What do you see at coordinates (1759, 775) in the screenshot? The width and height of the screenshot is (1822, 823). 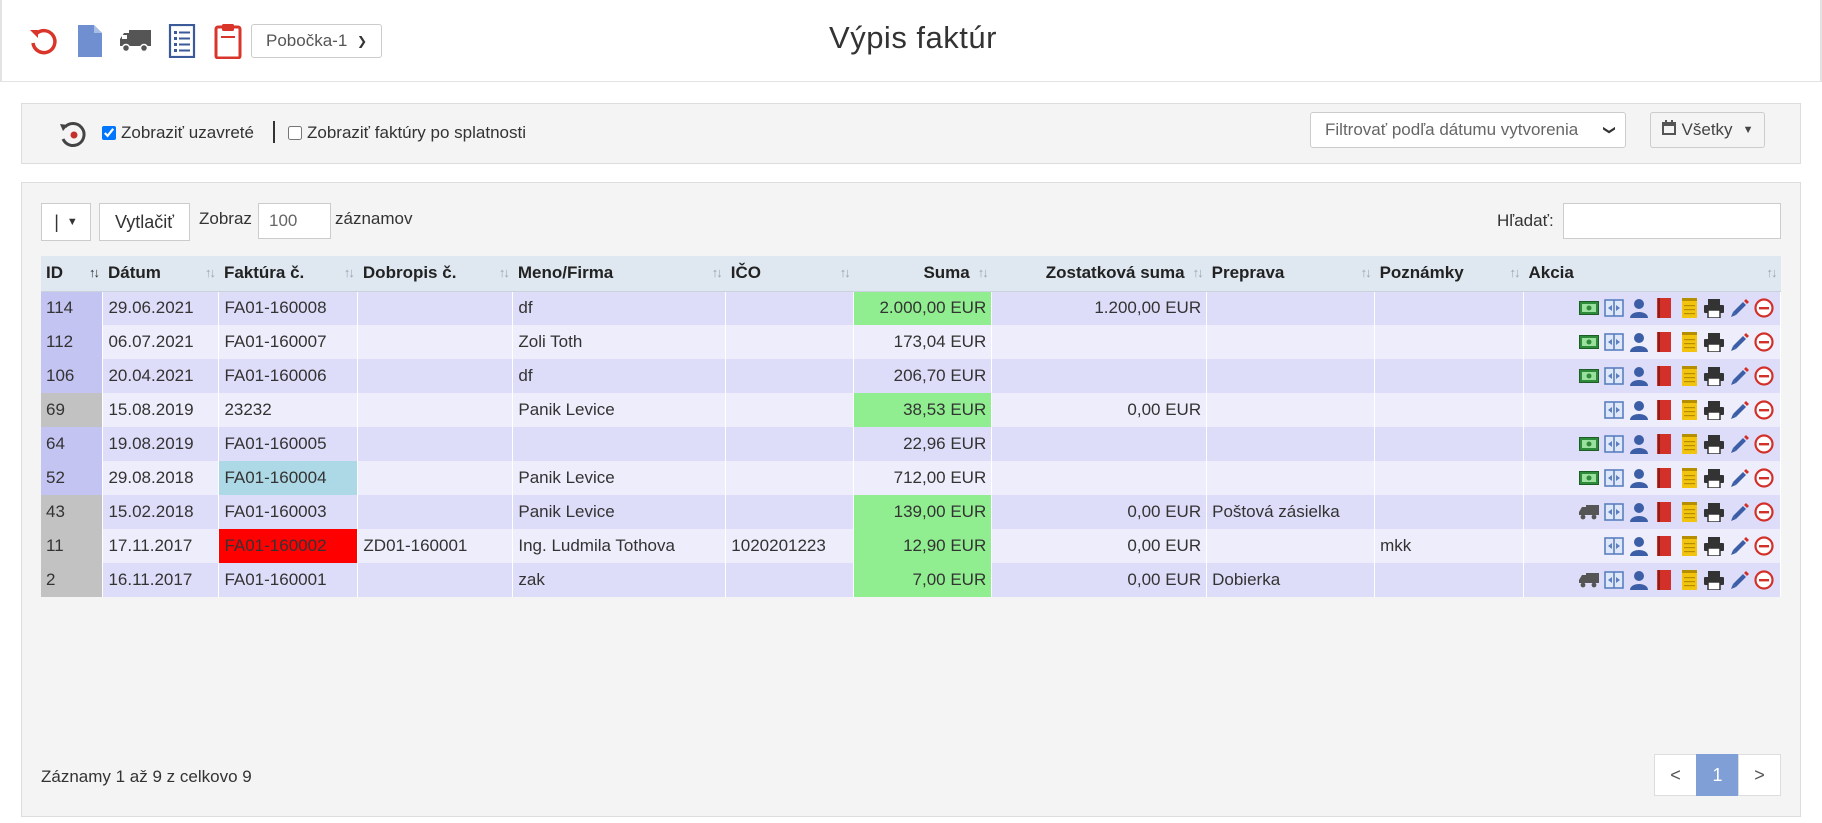 I see `next-page-button: >` at bounding box center [1759, 775].